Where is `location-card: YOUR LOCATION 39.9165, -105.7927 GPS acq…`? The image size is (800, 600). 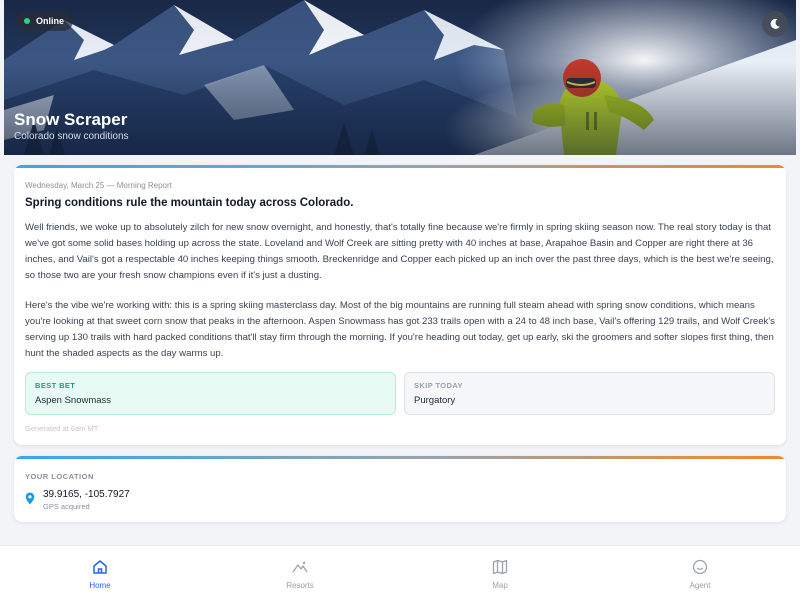 location-card: YOUR LOCATION 39.9165, -105.7927 GPS acq… is located at coordinates (400, 489).